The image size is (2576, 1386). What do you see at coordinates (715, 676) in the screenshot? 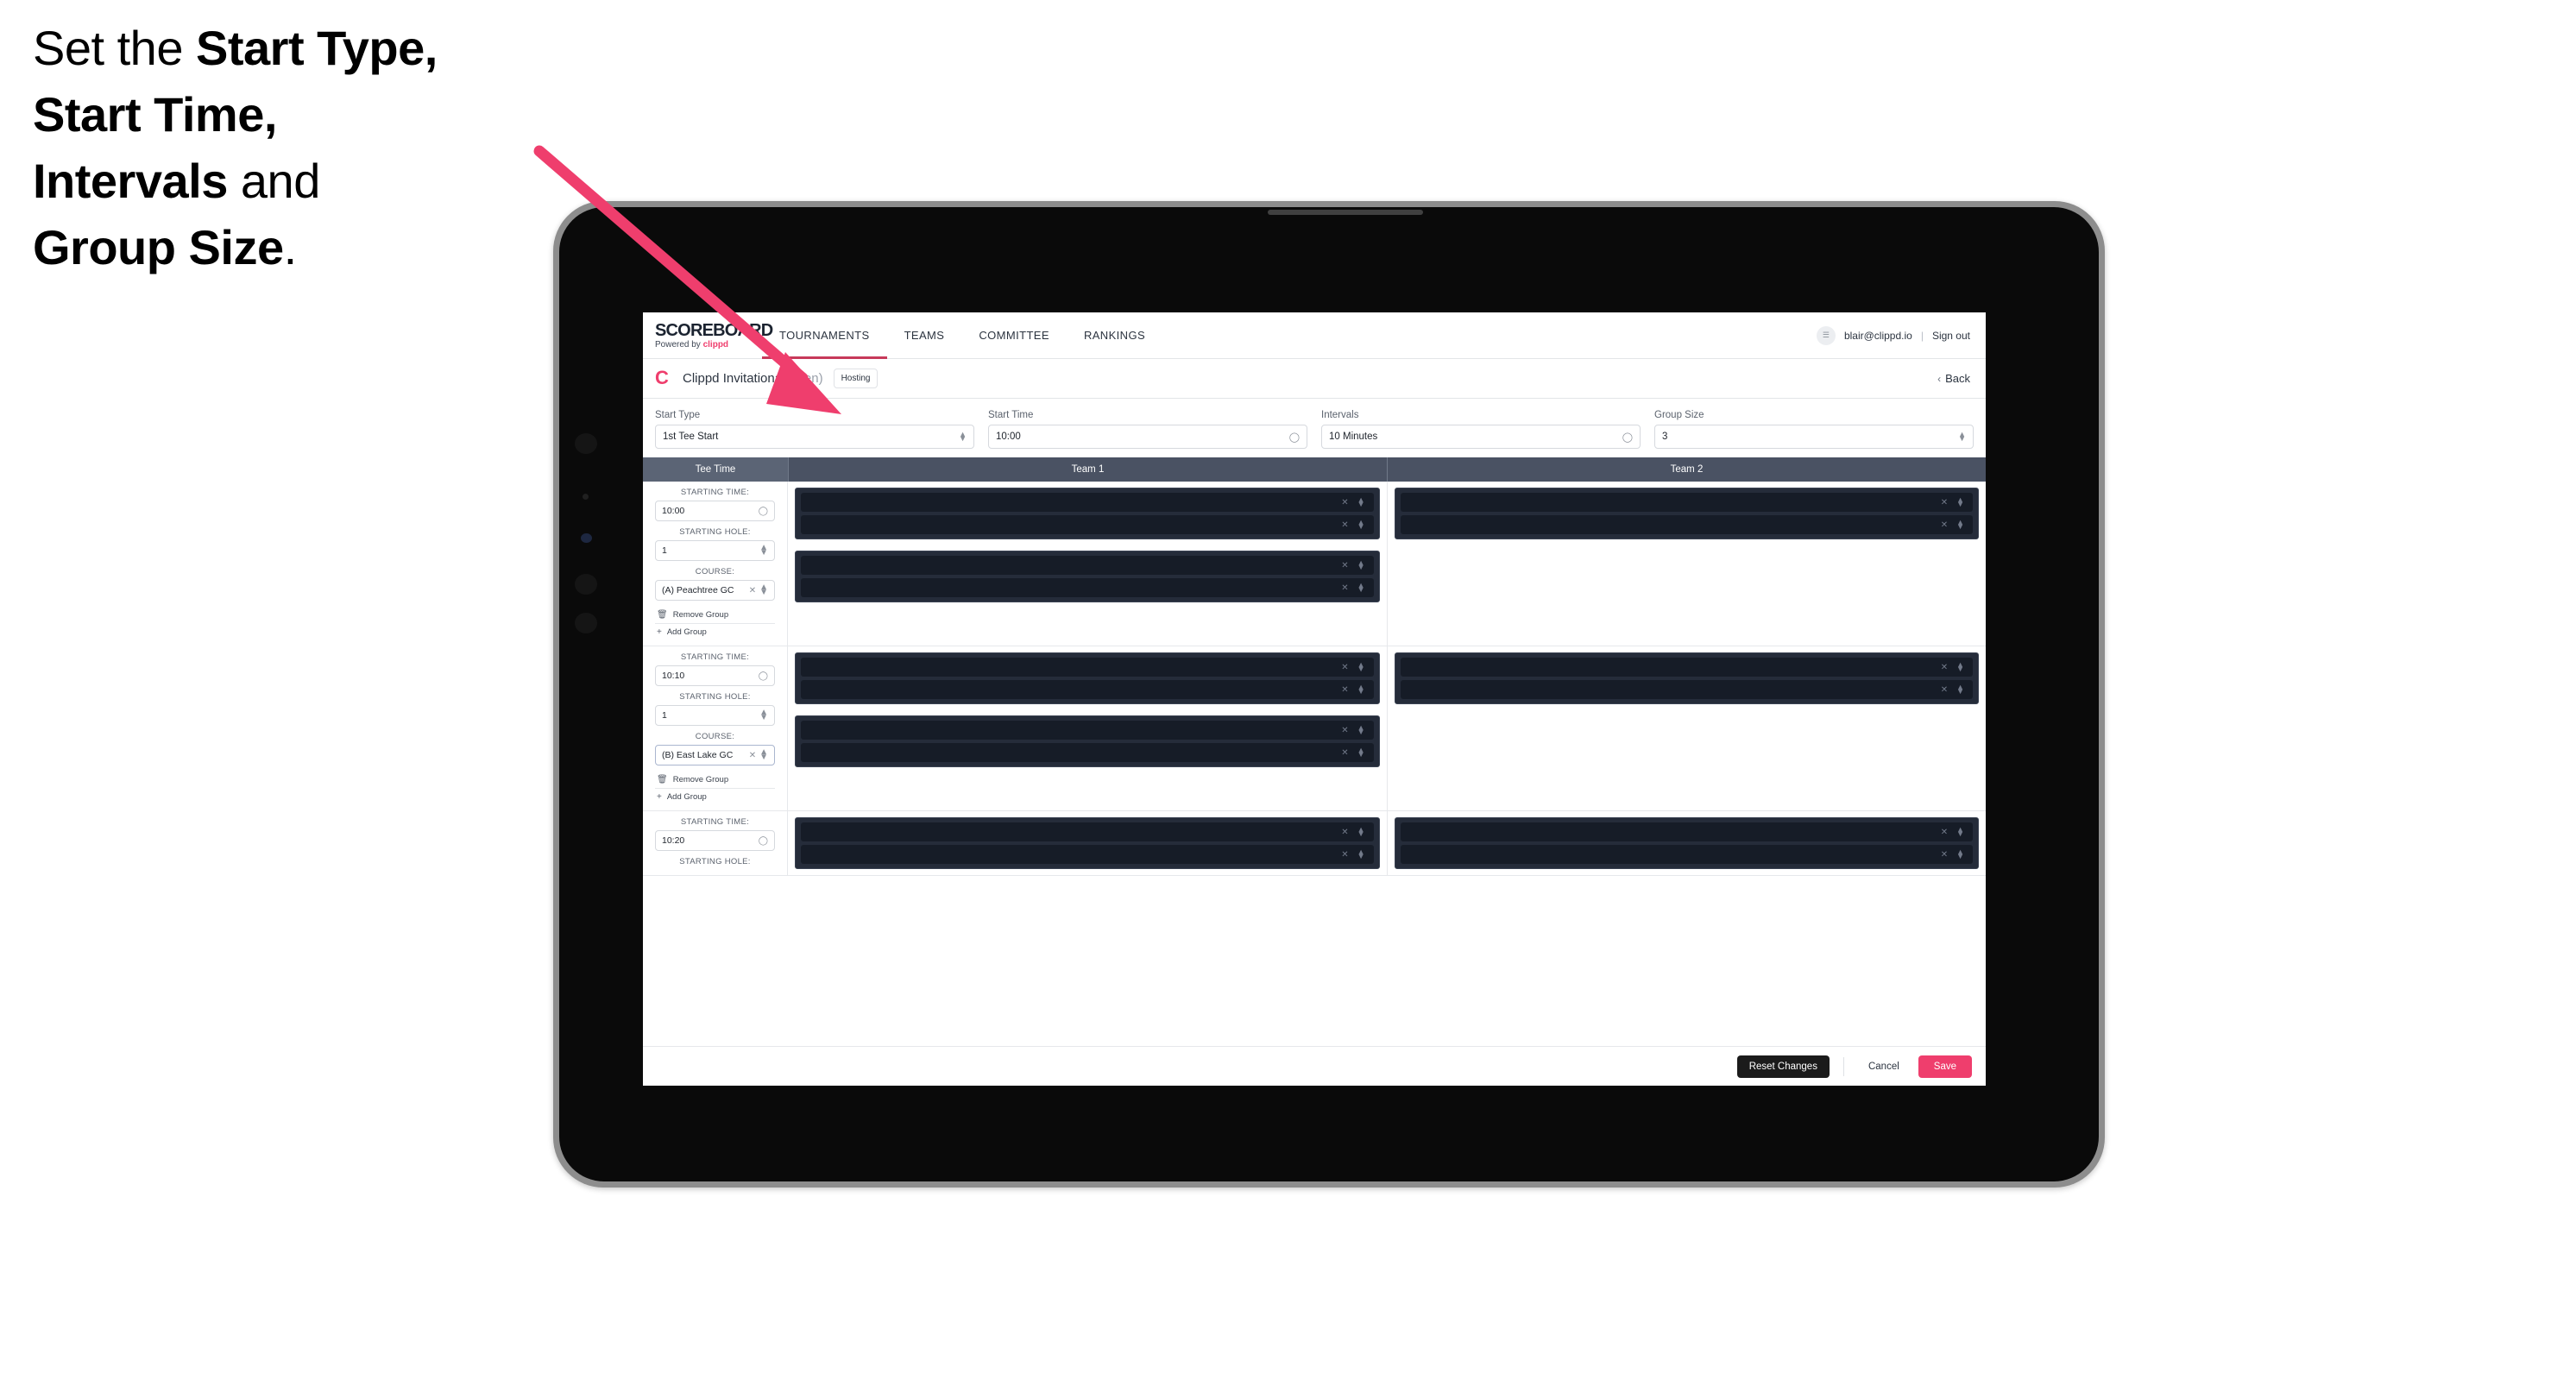
I see `starting-time-input: 10:10 ◯` at bounding box center [715, 676].